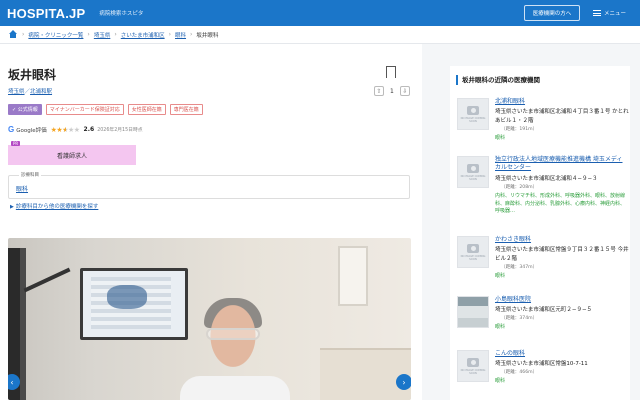 The width and height of the screenshot is (640, 400). I want to click on vote-widget: ⇧ 1 ⇩, so click(392, 91).